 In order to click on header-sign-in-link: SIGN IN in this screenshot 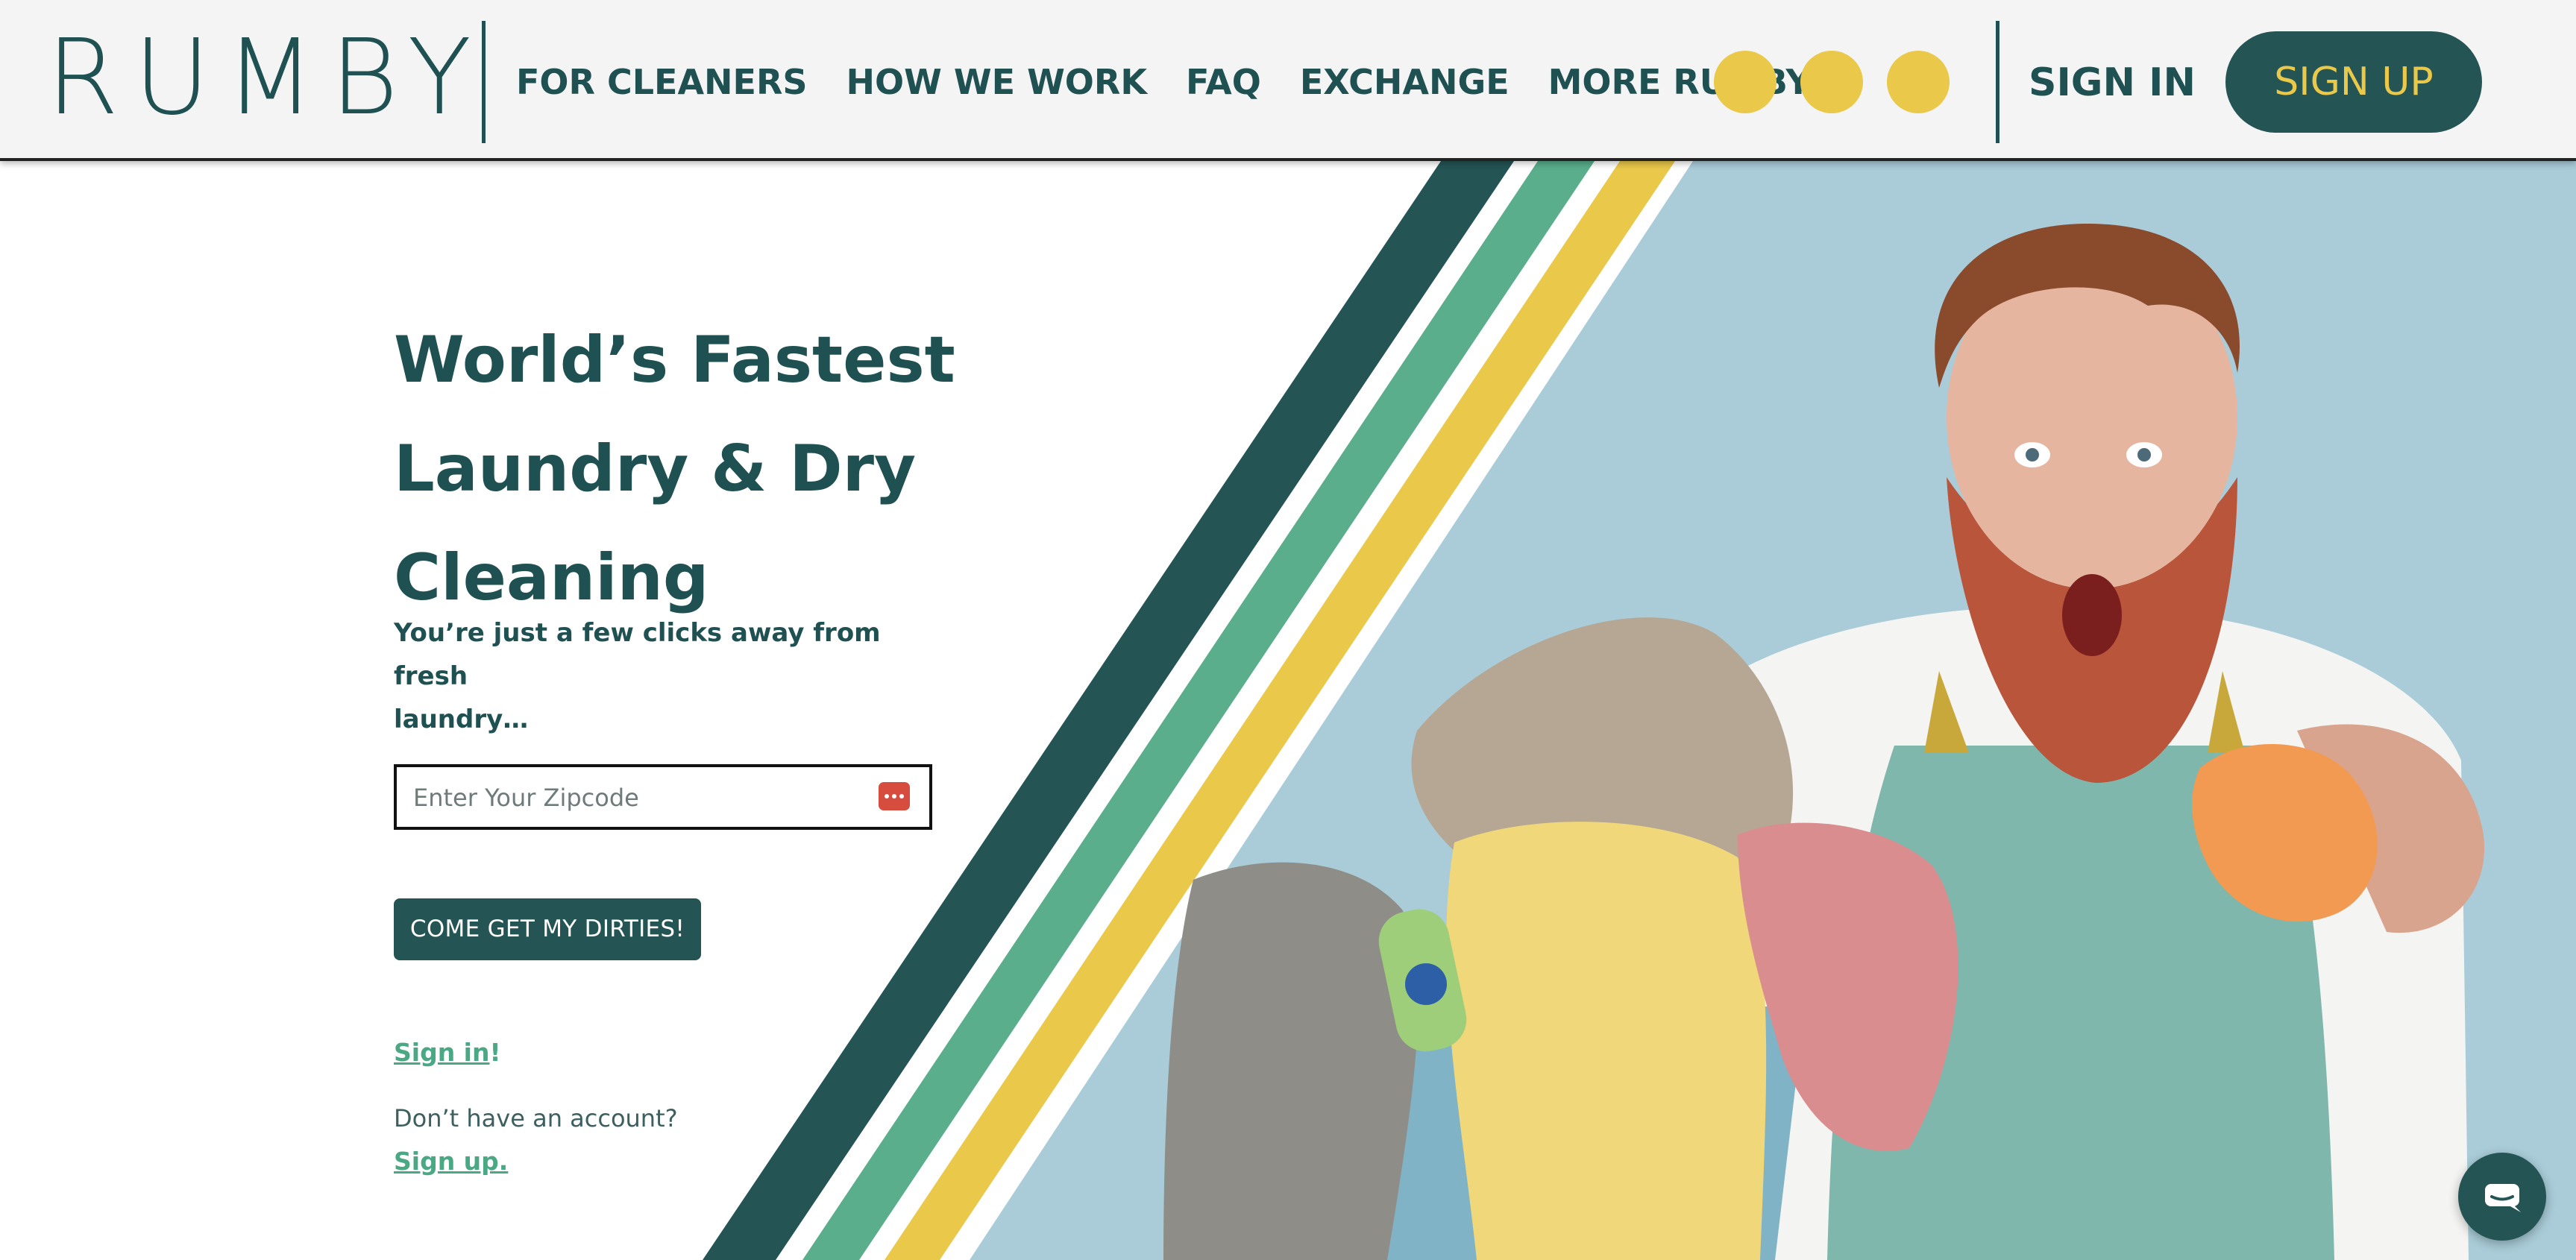, I will do `click(2113, 83)`.